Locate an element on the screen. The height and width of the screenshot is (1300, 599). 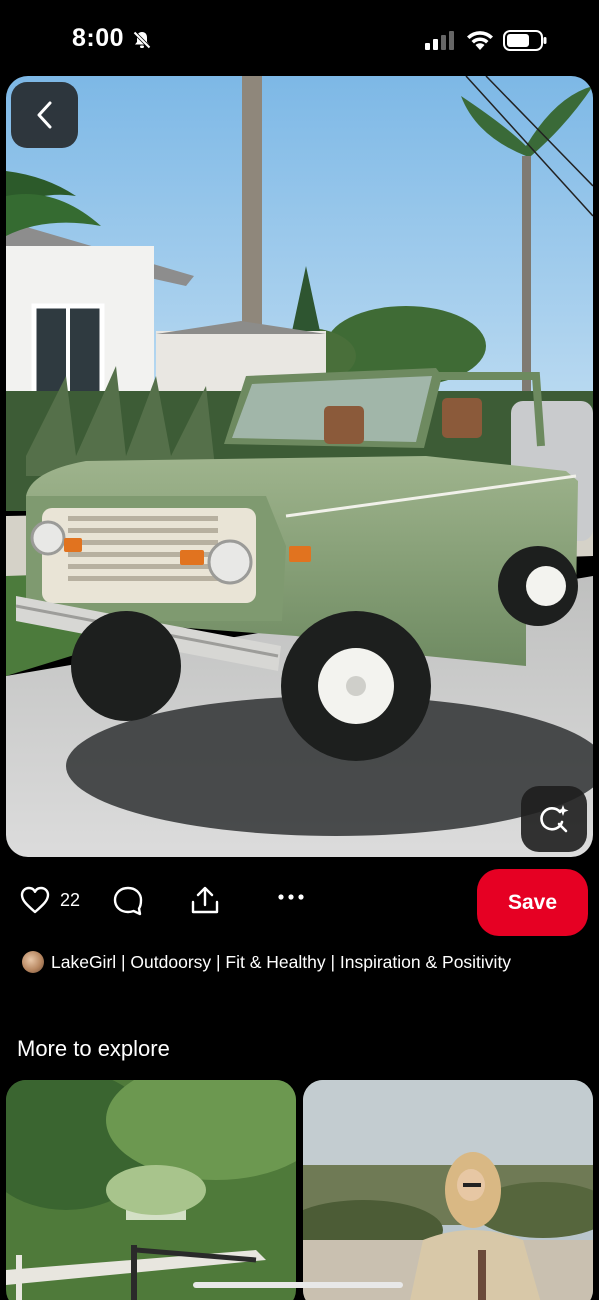
status-time: 8:00 is located at coordinates (98, 38).